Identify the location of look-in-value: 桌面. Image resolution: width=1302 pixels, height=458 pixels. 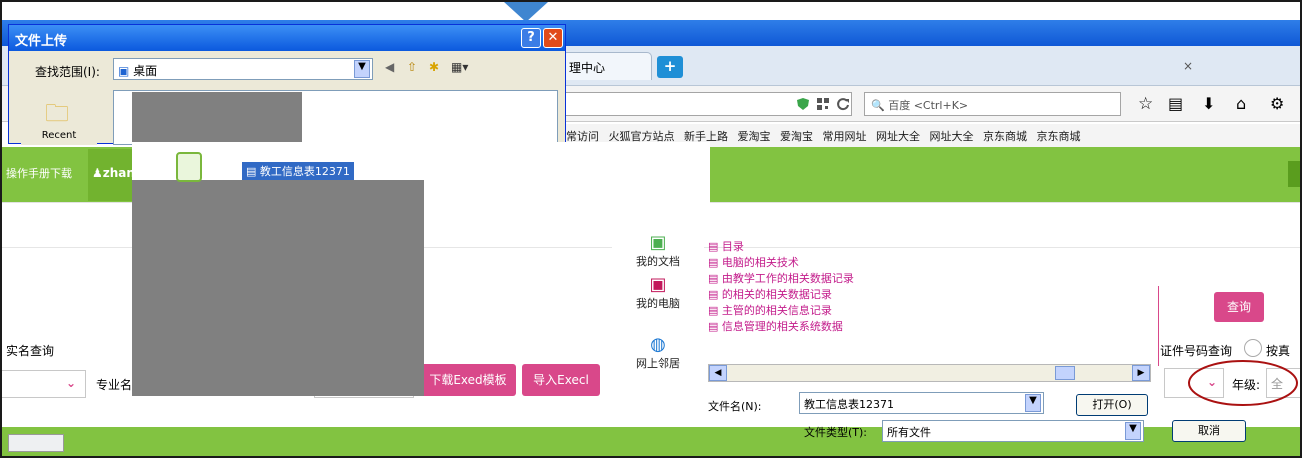
(145, 71).